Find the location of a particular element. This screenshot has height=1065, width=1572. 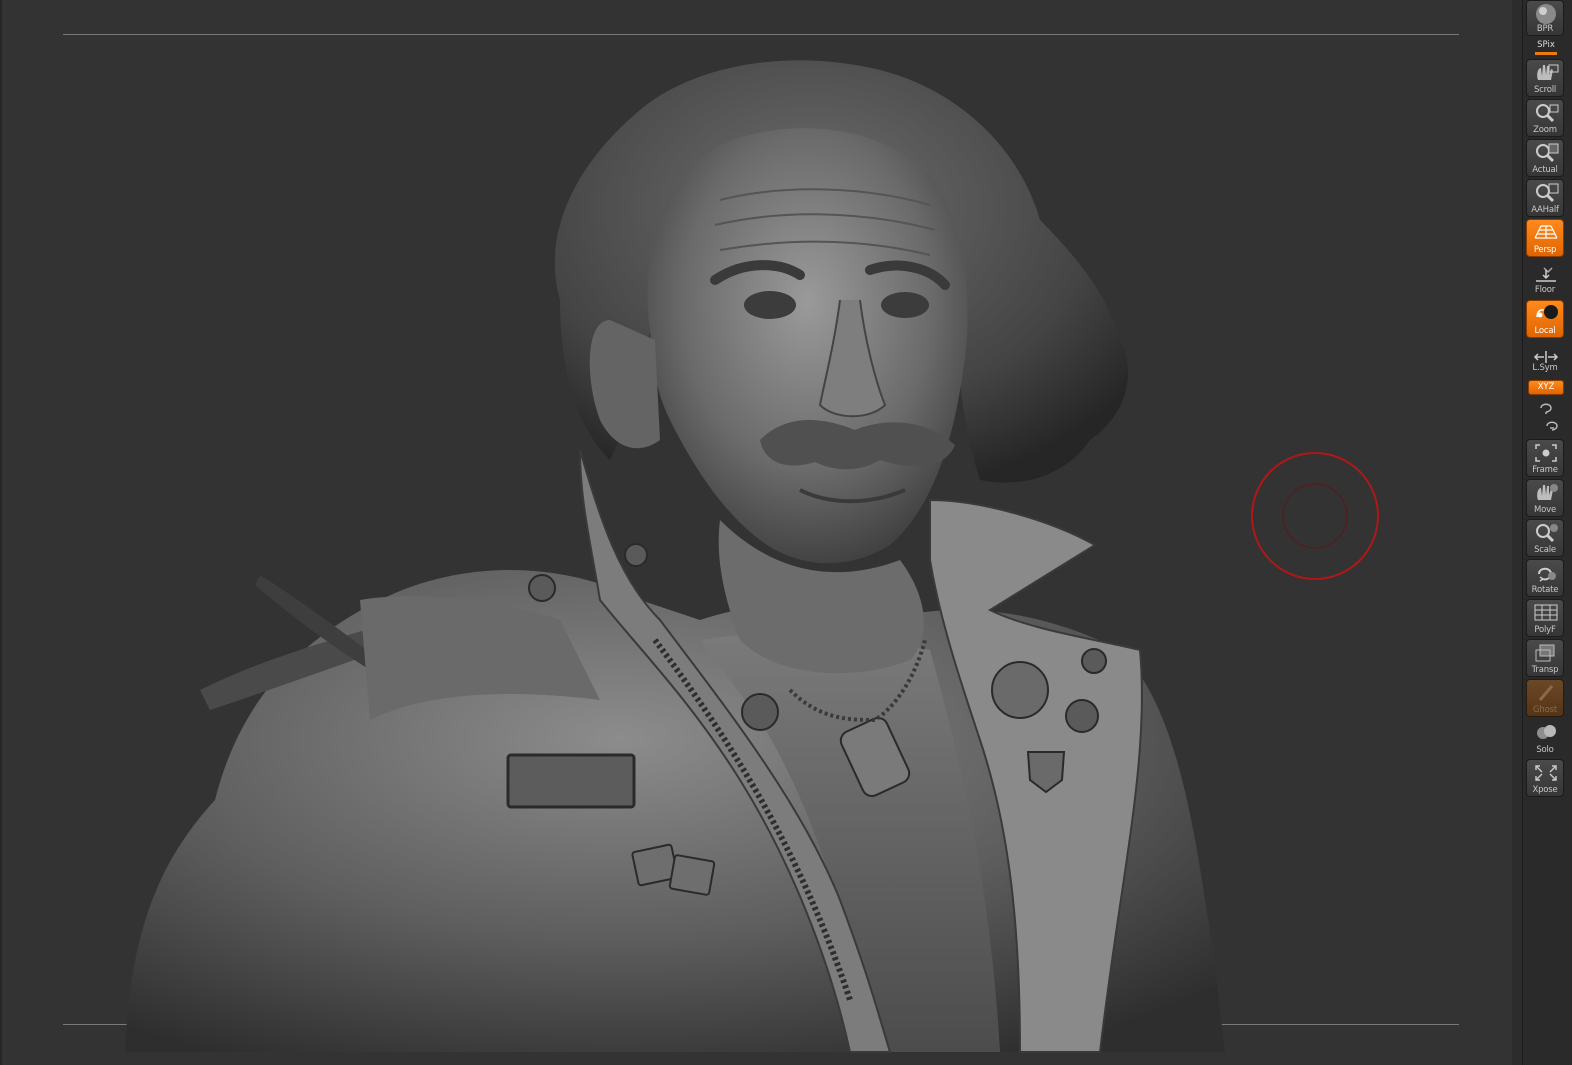

ghost-button: Ghost is located at coordinates (1545, 698).